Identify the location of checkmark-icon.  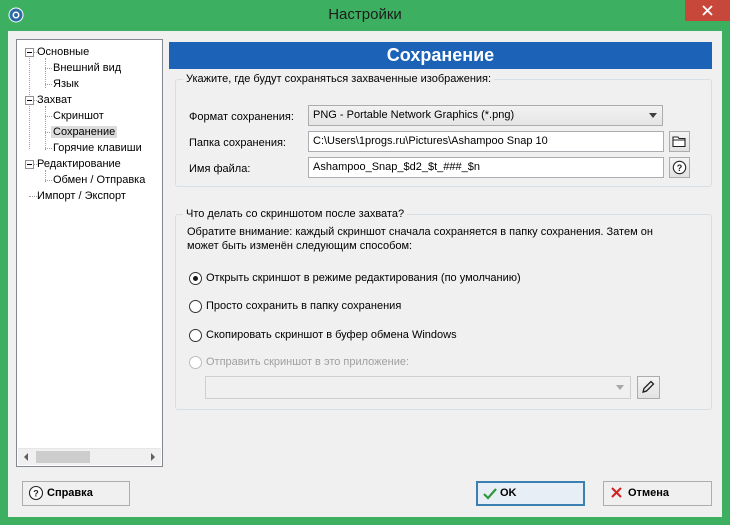
(490, 494).